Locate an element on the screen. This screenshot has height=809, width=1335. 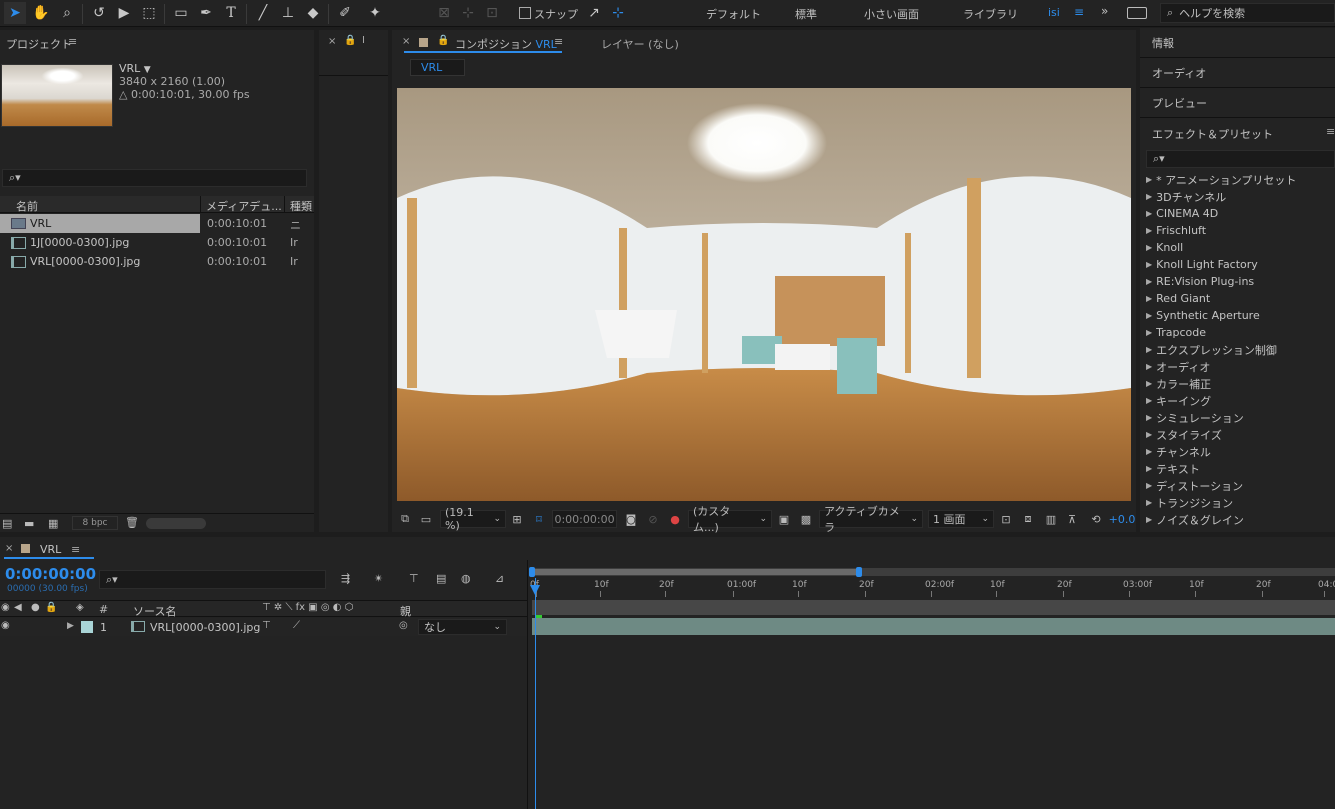
effects-panel-menu-icon: ≡ is located at coordinates (1330, 131).